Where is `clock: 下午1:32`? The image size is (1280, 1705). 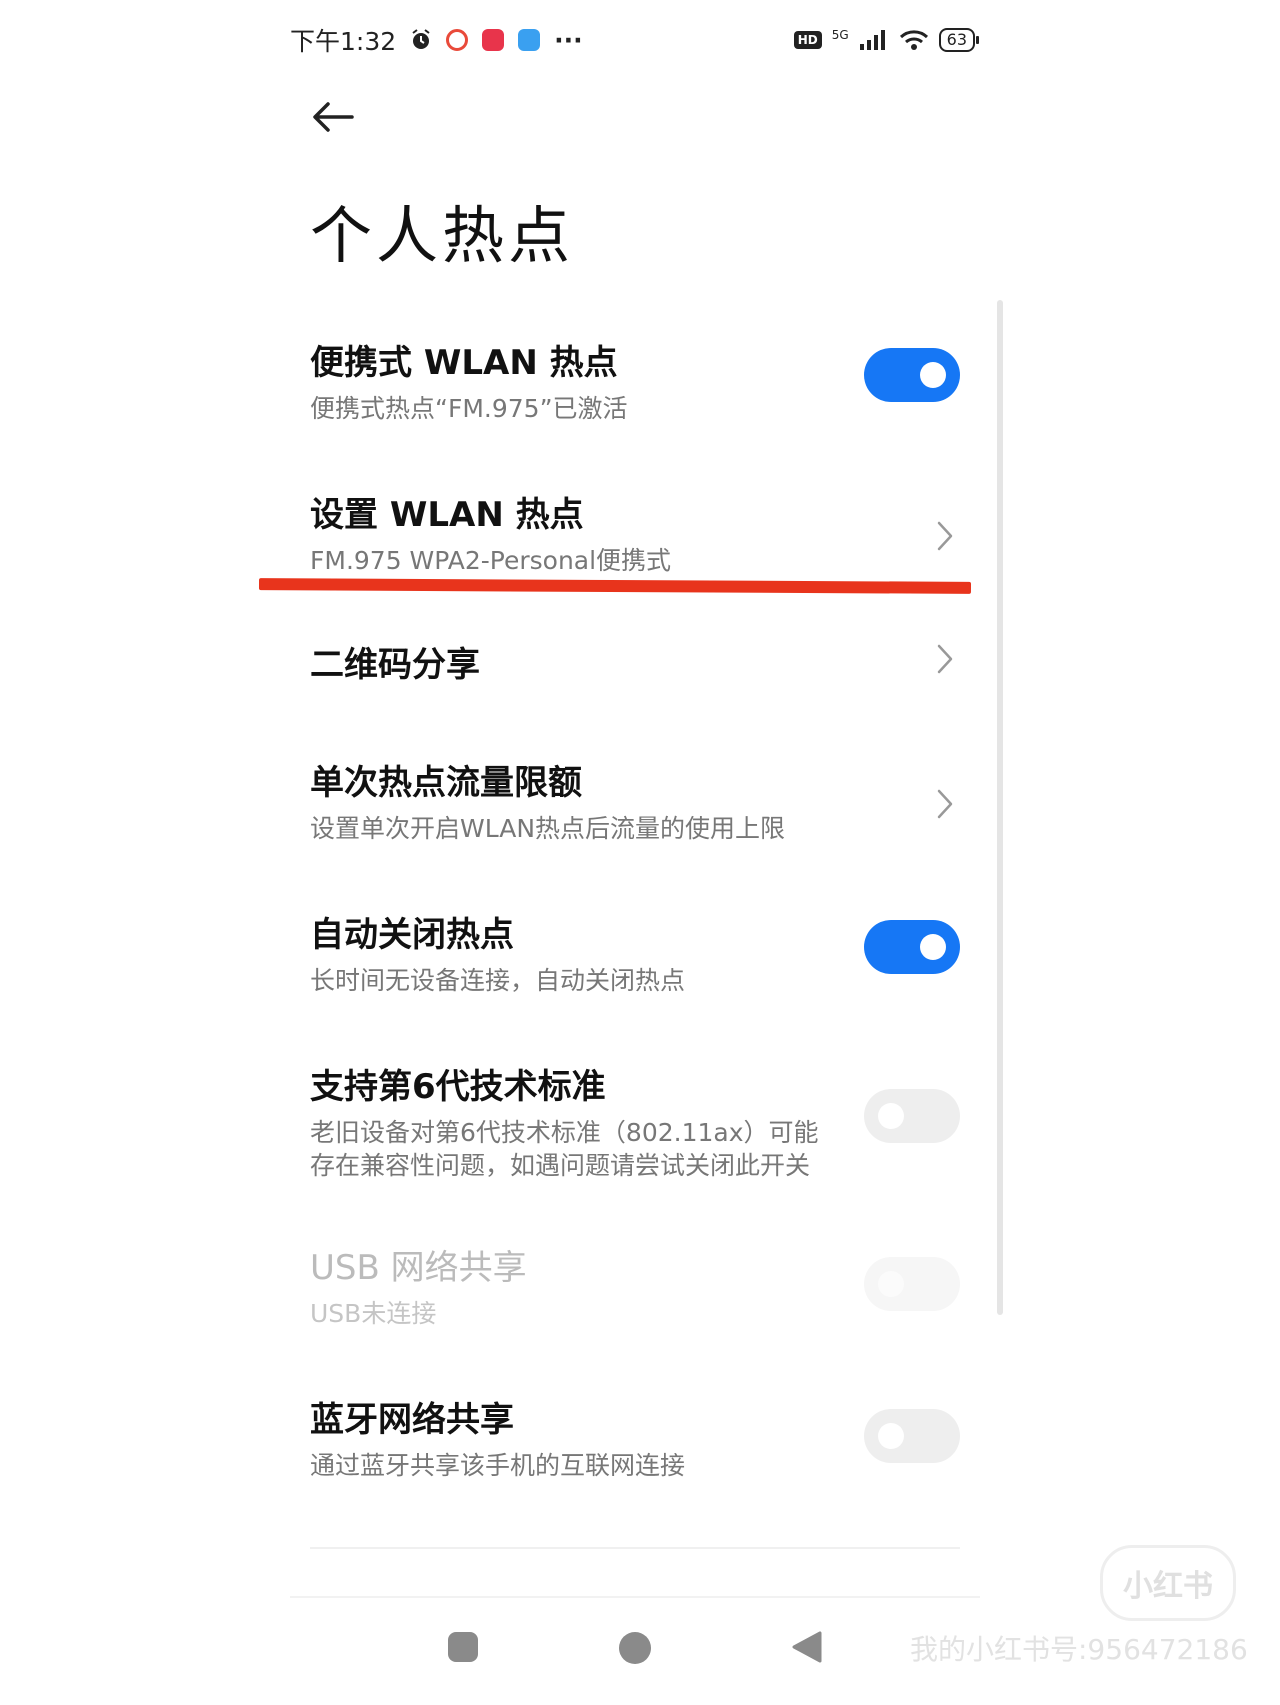 clock: 下午1:32 is located at coordinates (343, 41).